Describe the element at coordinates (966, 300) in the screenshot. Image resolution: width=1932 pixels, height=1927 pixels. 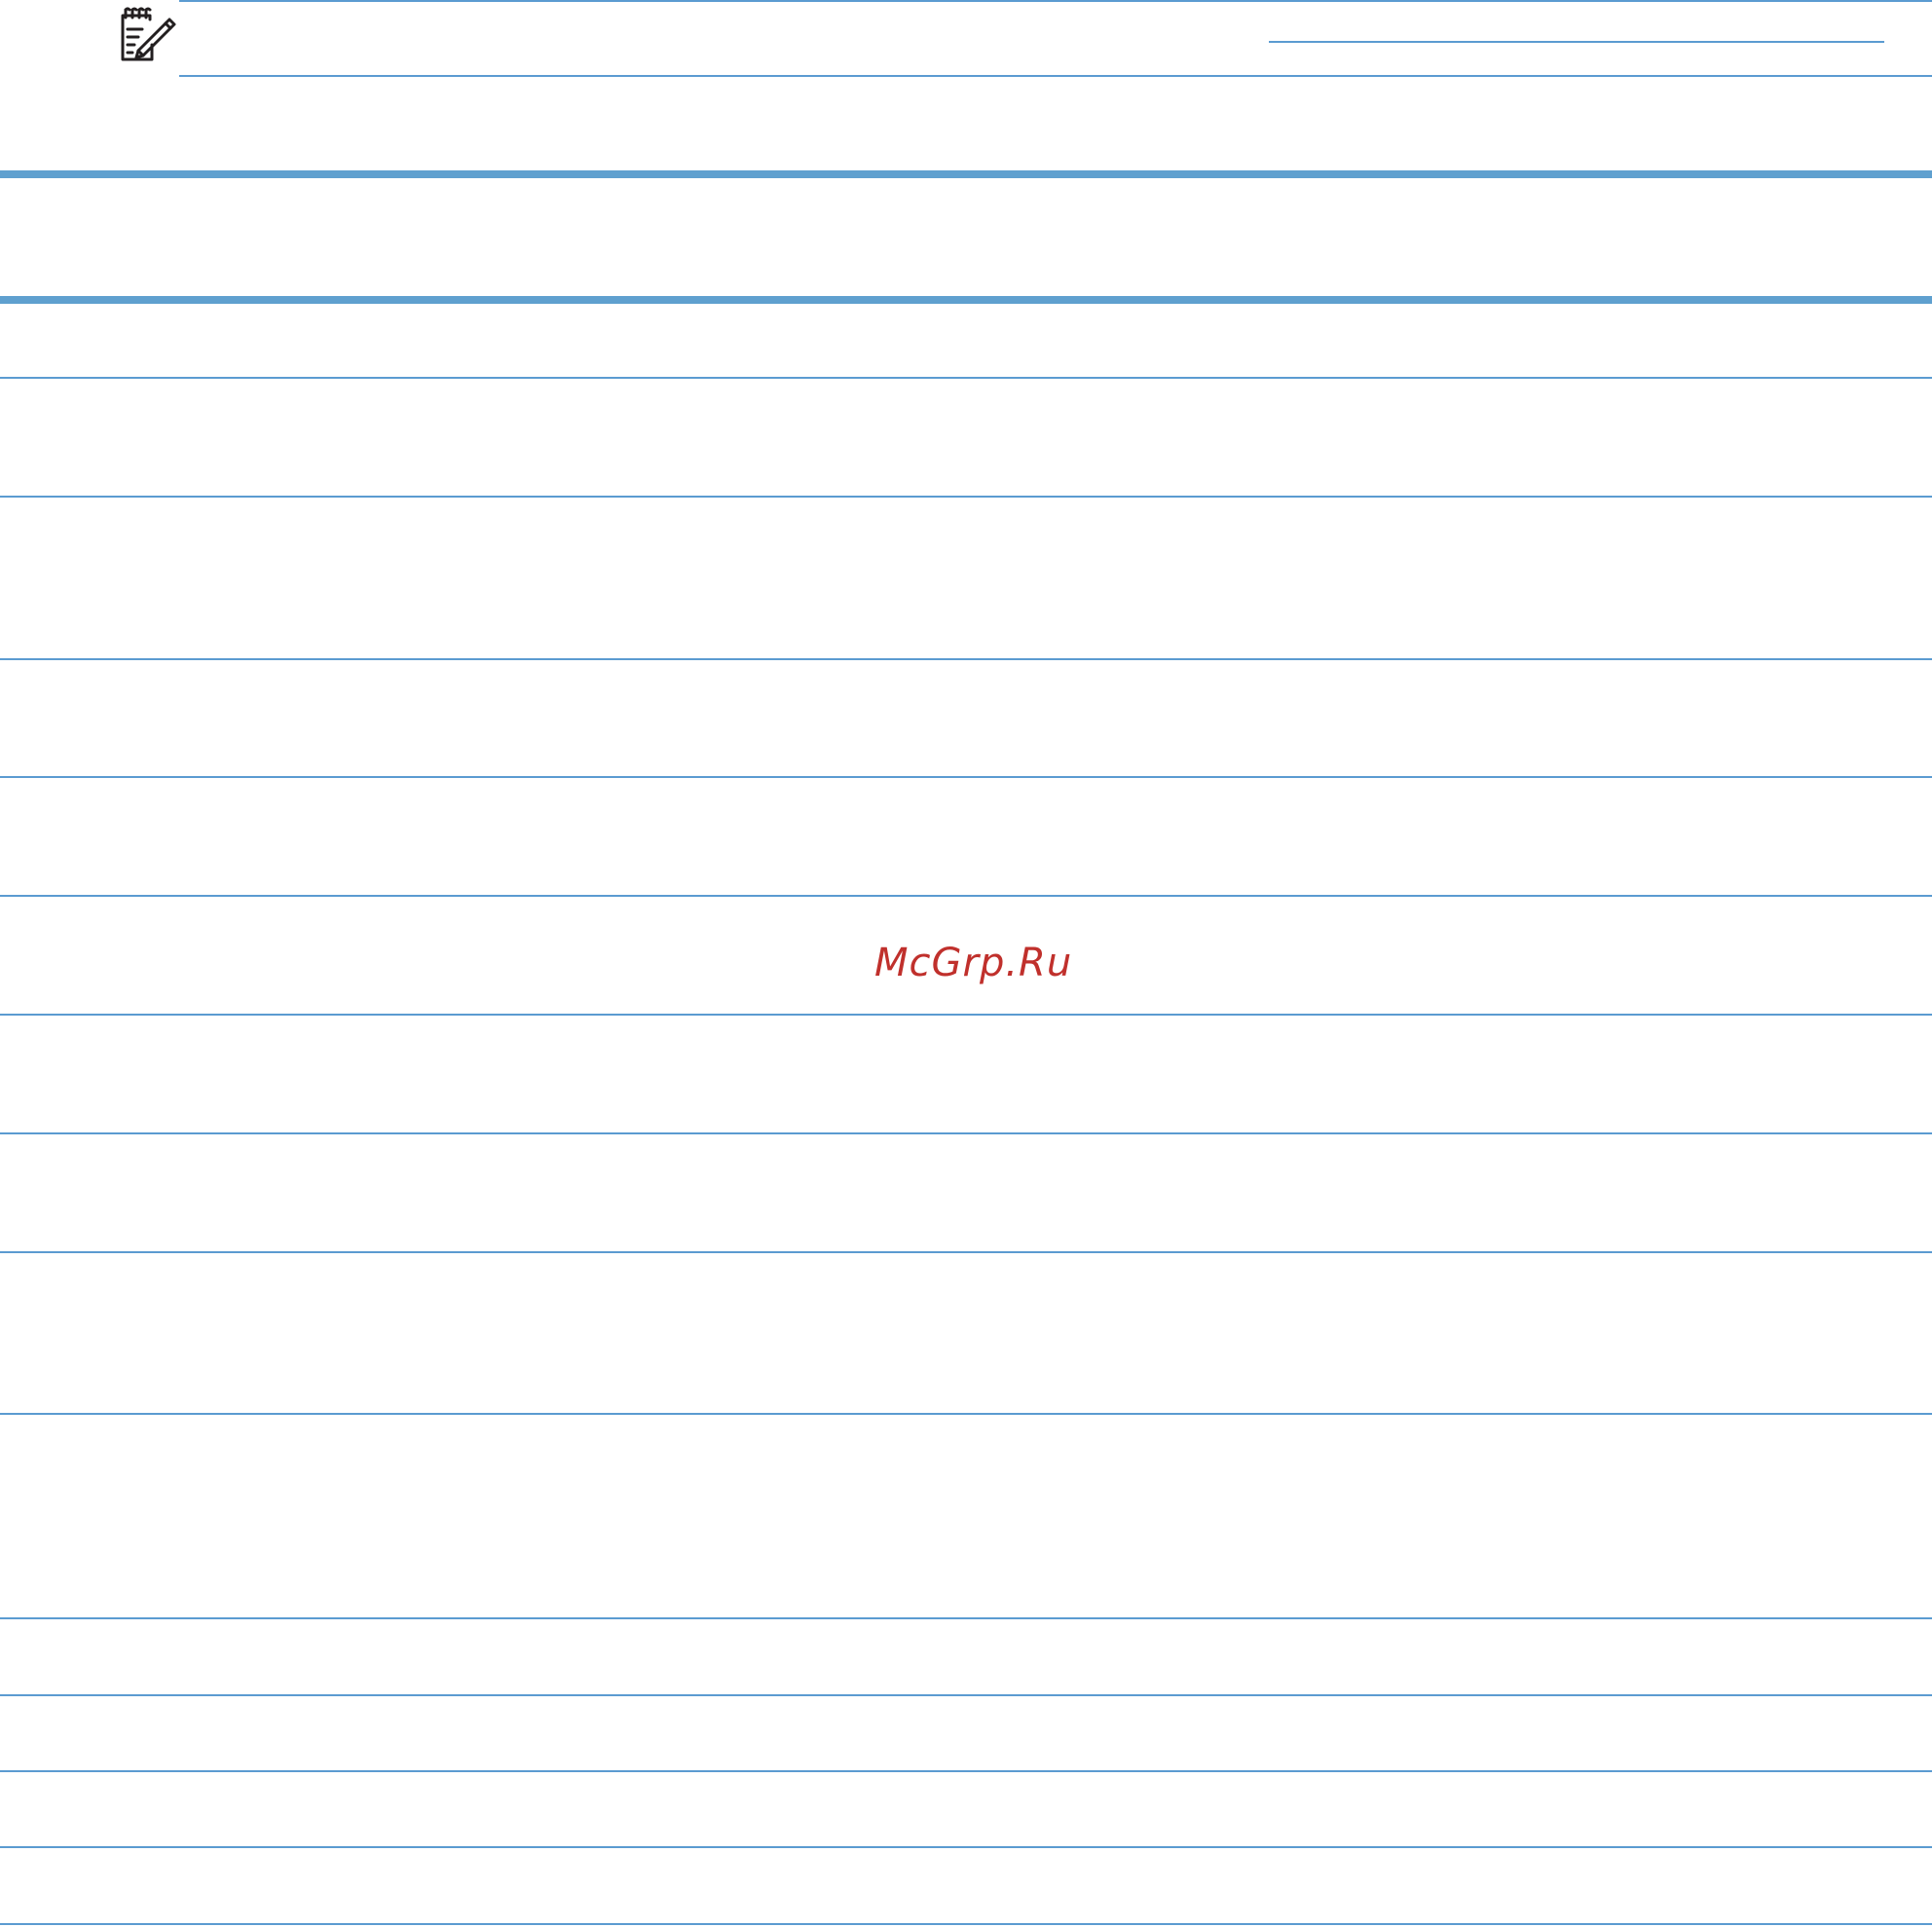
I see `table-header-bottom-rule` at that location.